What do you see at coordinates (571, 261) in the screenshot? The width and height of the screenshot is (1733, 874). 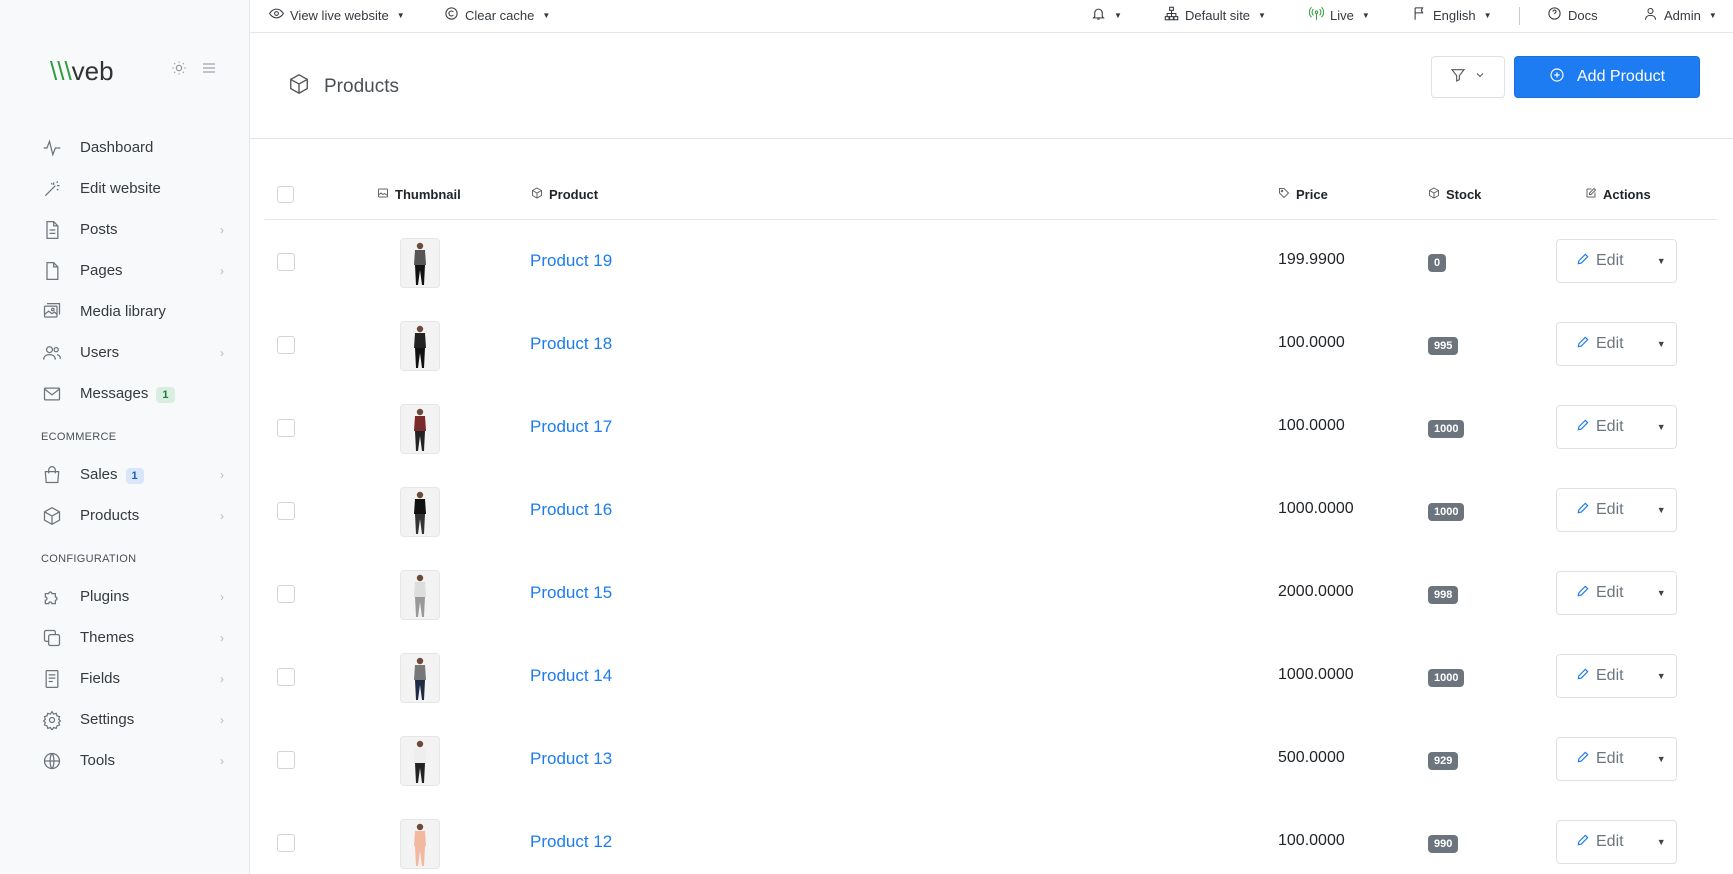 I see `product-name-link: Product 19` at bounding box center [571, 261].